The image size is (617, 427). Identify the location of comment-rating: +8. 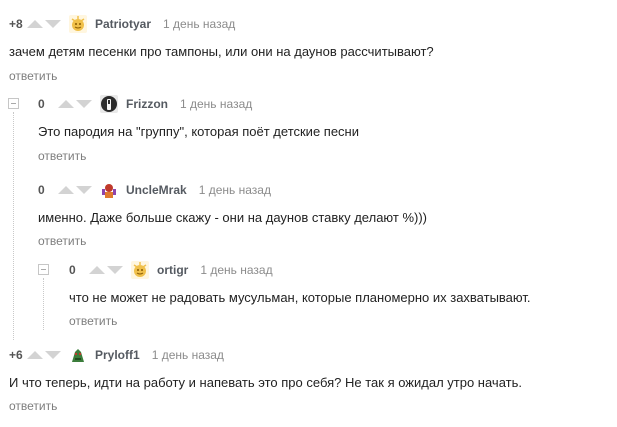
(16, 24).